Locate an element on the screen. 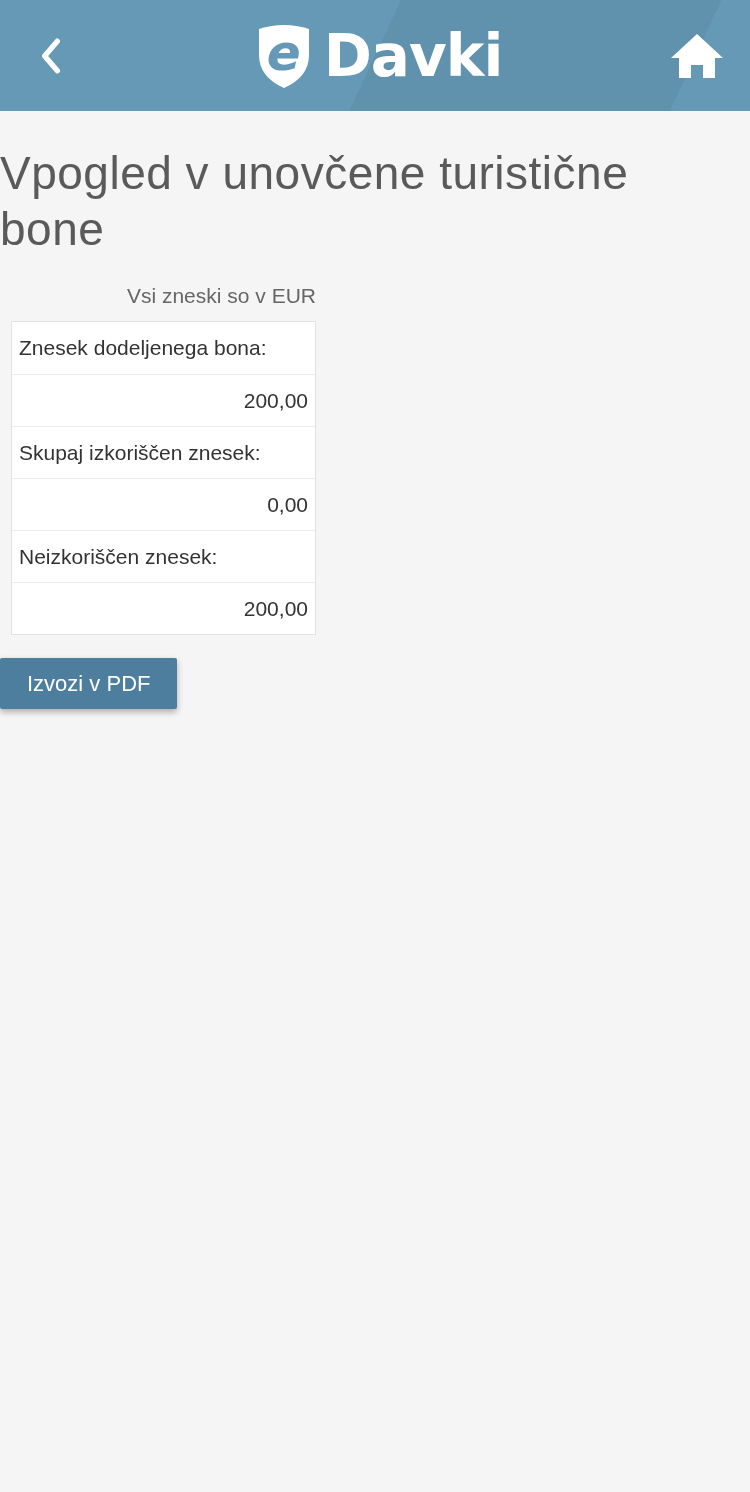 The width and height of the screenshot is (750, 1492). logo-mark: e is located at coordinates (283, 52).